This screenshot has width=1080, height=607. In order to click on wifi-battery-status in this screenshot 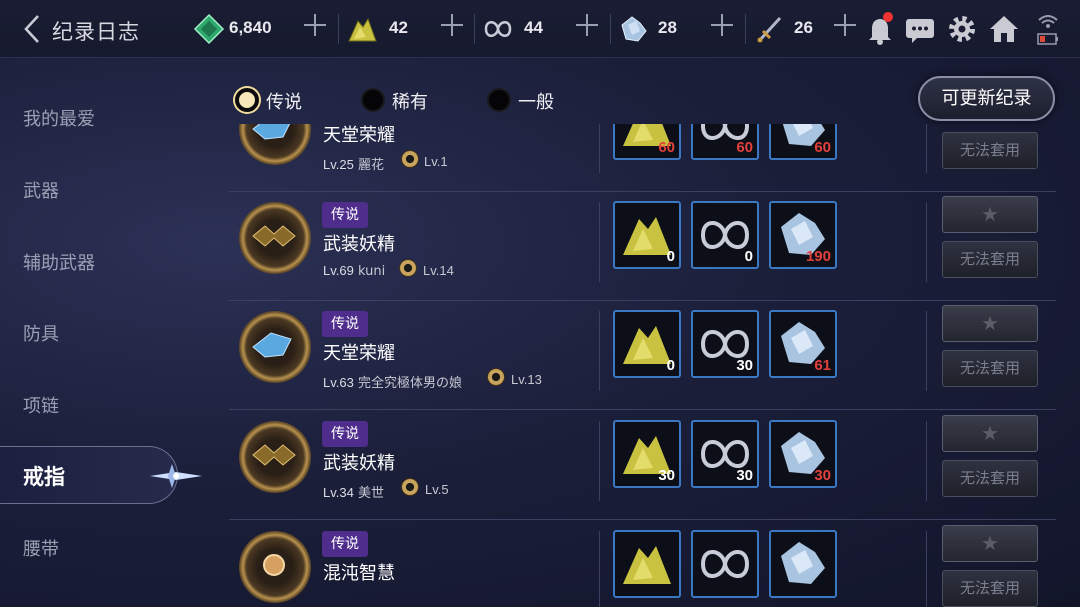, I will do `click(1048, 30)`.